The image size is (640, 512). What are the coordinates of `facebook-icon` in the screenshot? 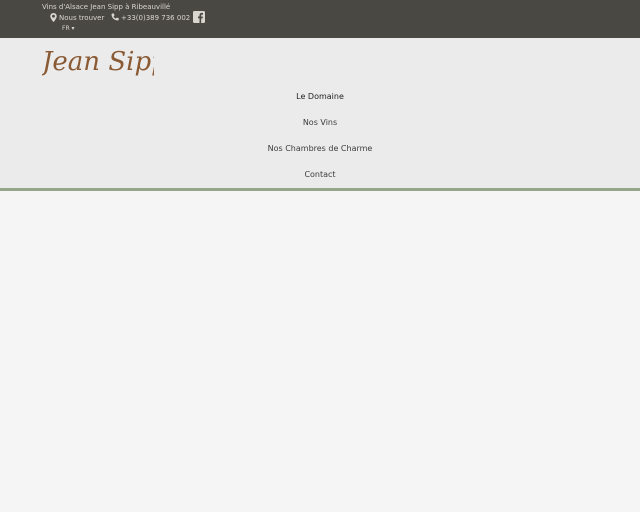 It's located at (199, 17).